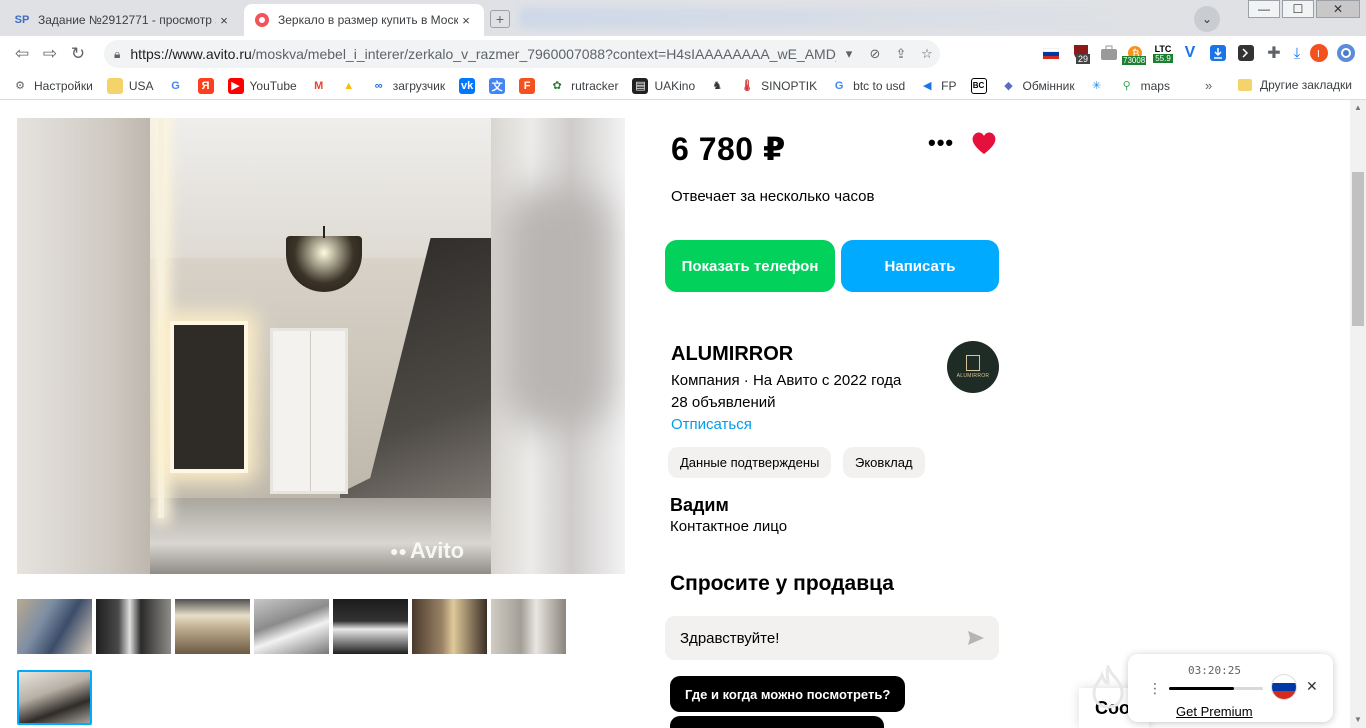  Describe the element at coordinates (1358, 108) in the screenshot. I see `scroll-up-icon: ▲` at that location.